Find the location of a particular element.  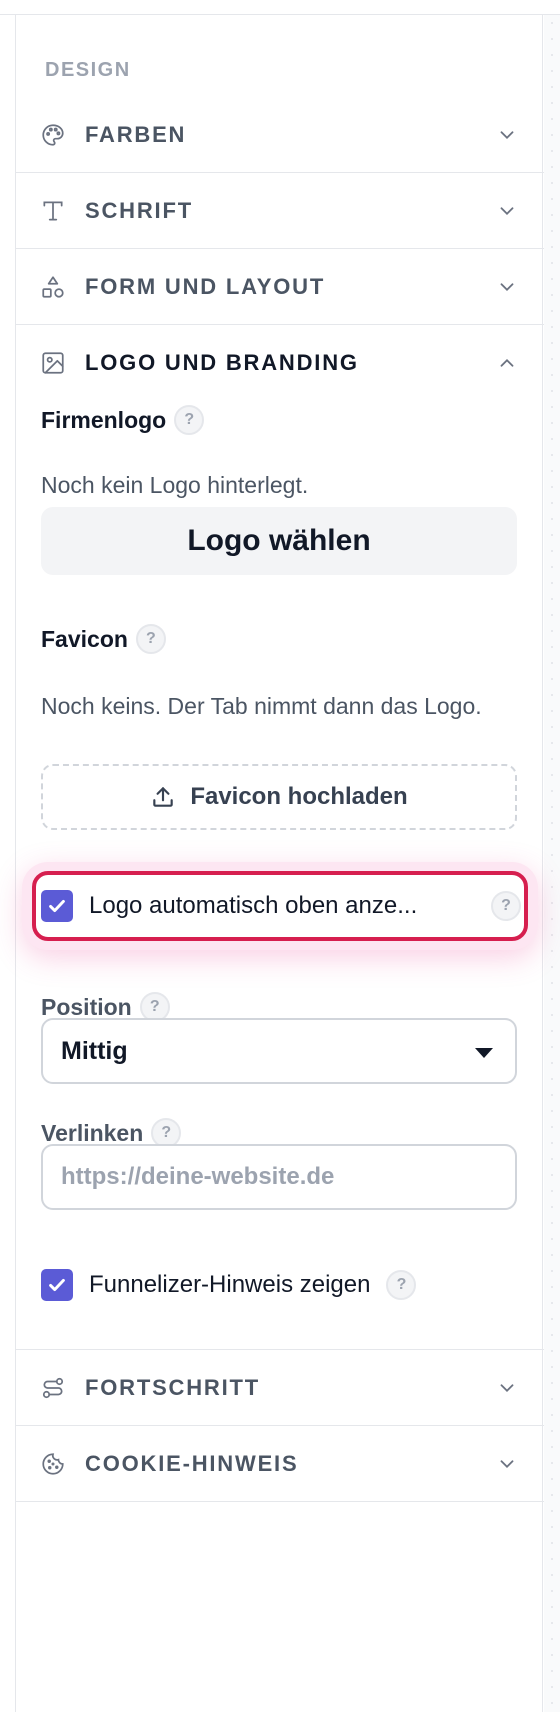

palette-icon is located at coordinates (53, 135).